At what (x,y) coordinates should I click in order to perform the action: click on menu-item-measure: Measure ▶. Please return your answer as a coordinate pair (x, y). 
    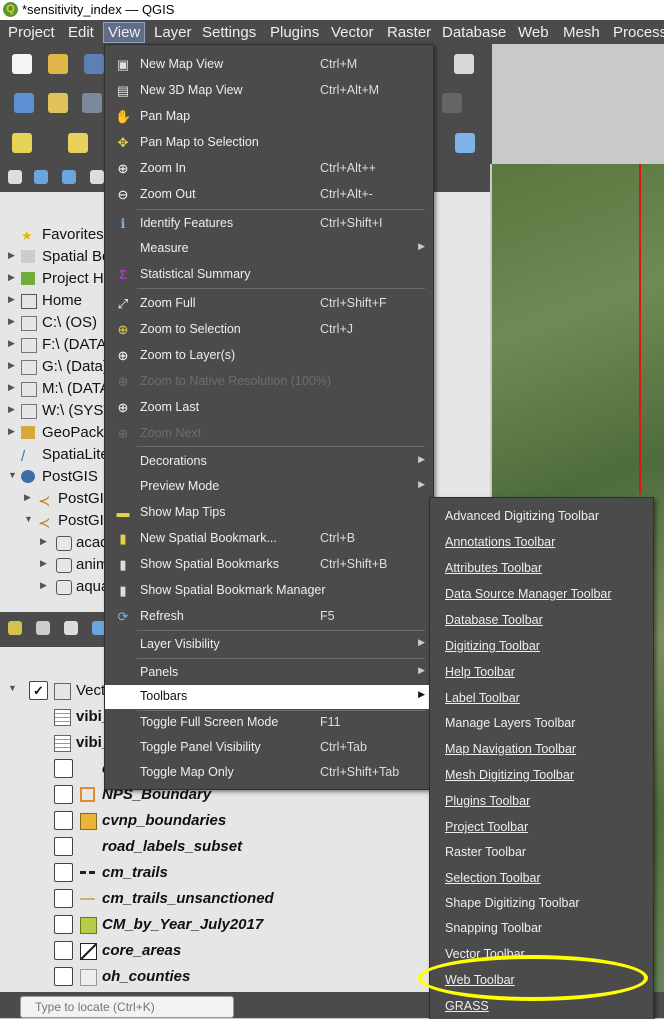
    Looking at the image, I should click on (269, 249).